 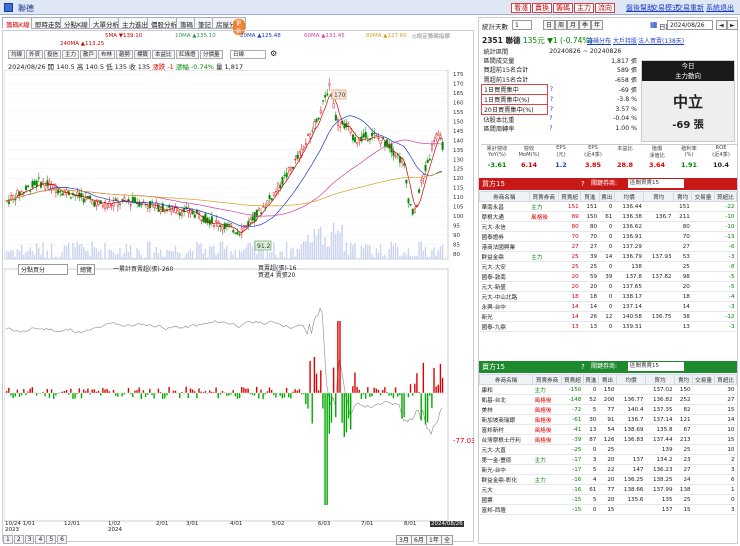 I want to click on period-quarter: 季, so click(x=585, y=25).